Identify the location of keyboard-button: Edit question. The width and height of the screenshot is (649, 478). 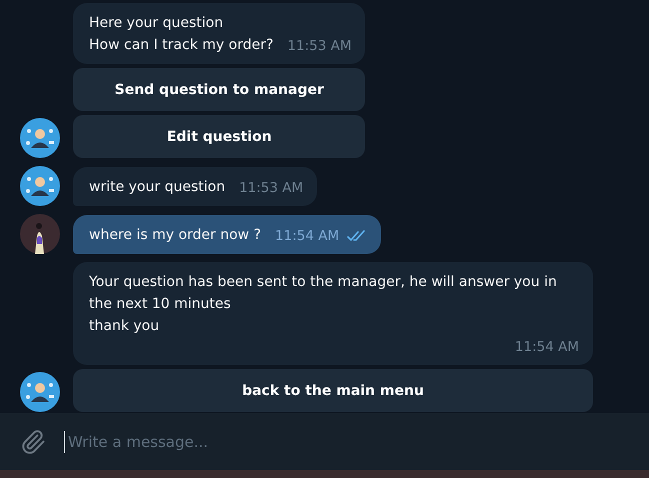
(219, 136).